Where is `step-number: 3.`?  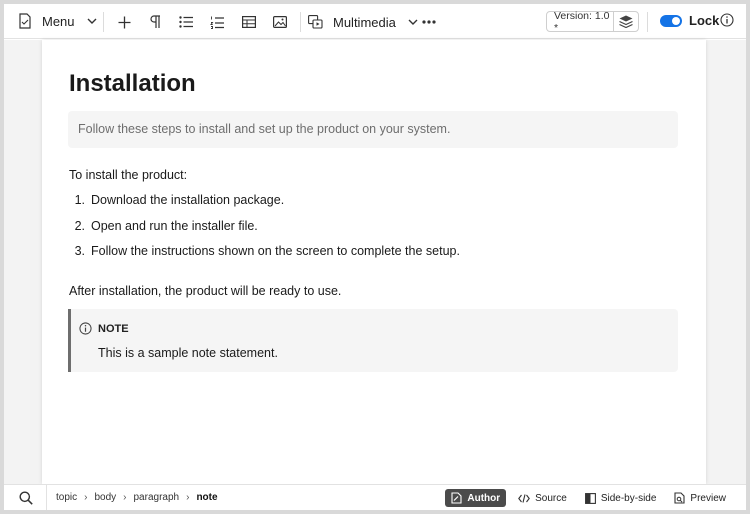
step-number: 3. is located at coordinates (79, 251).